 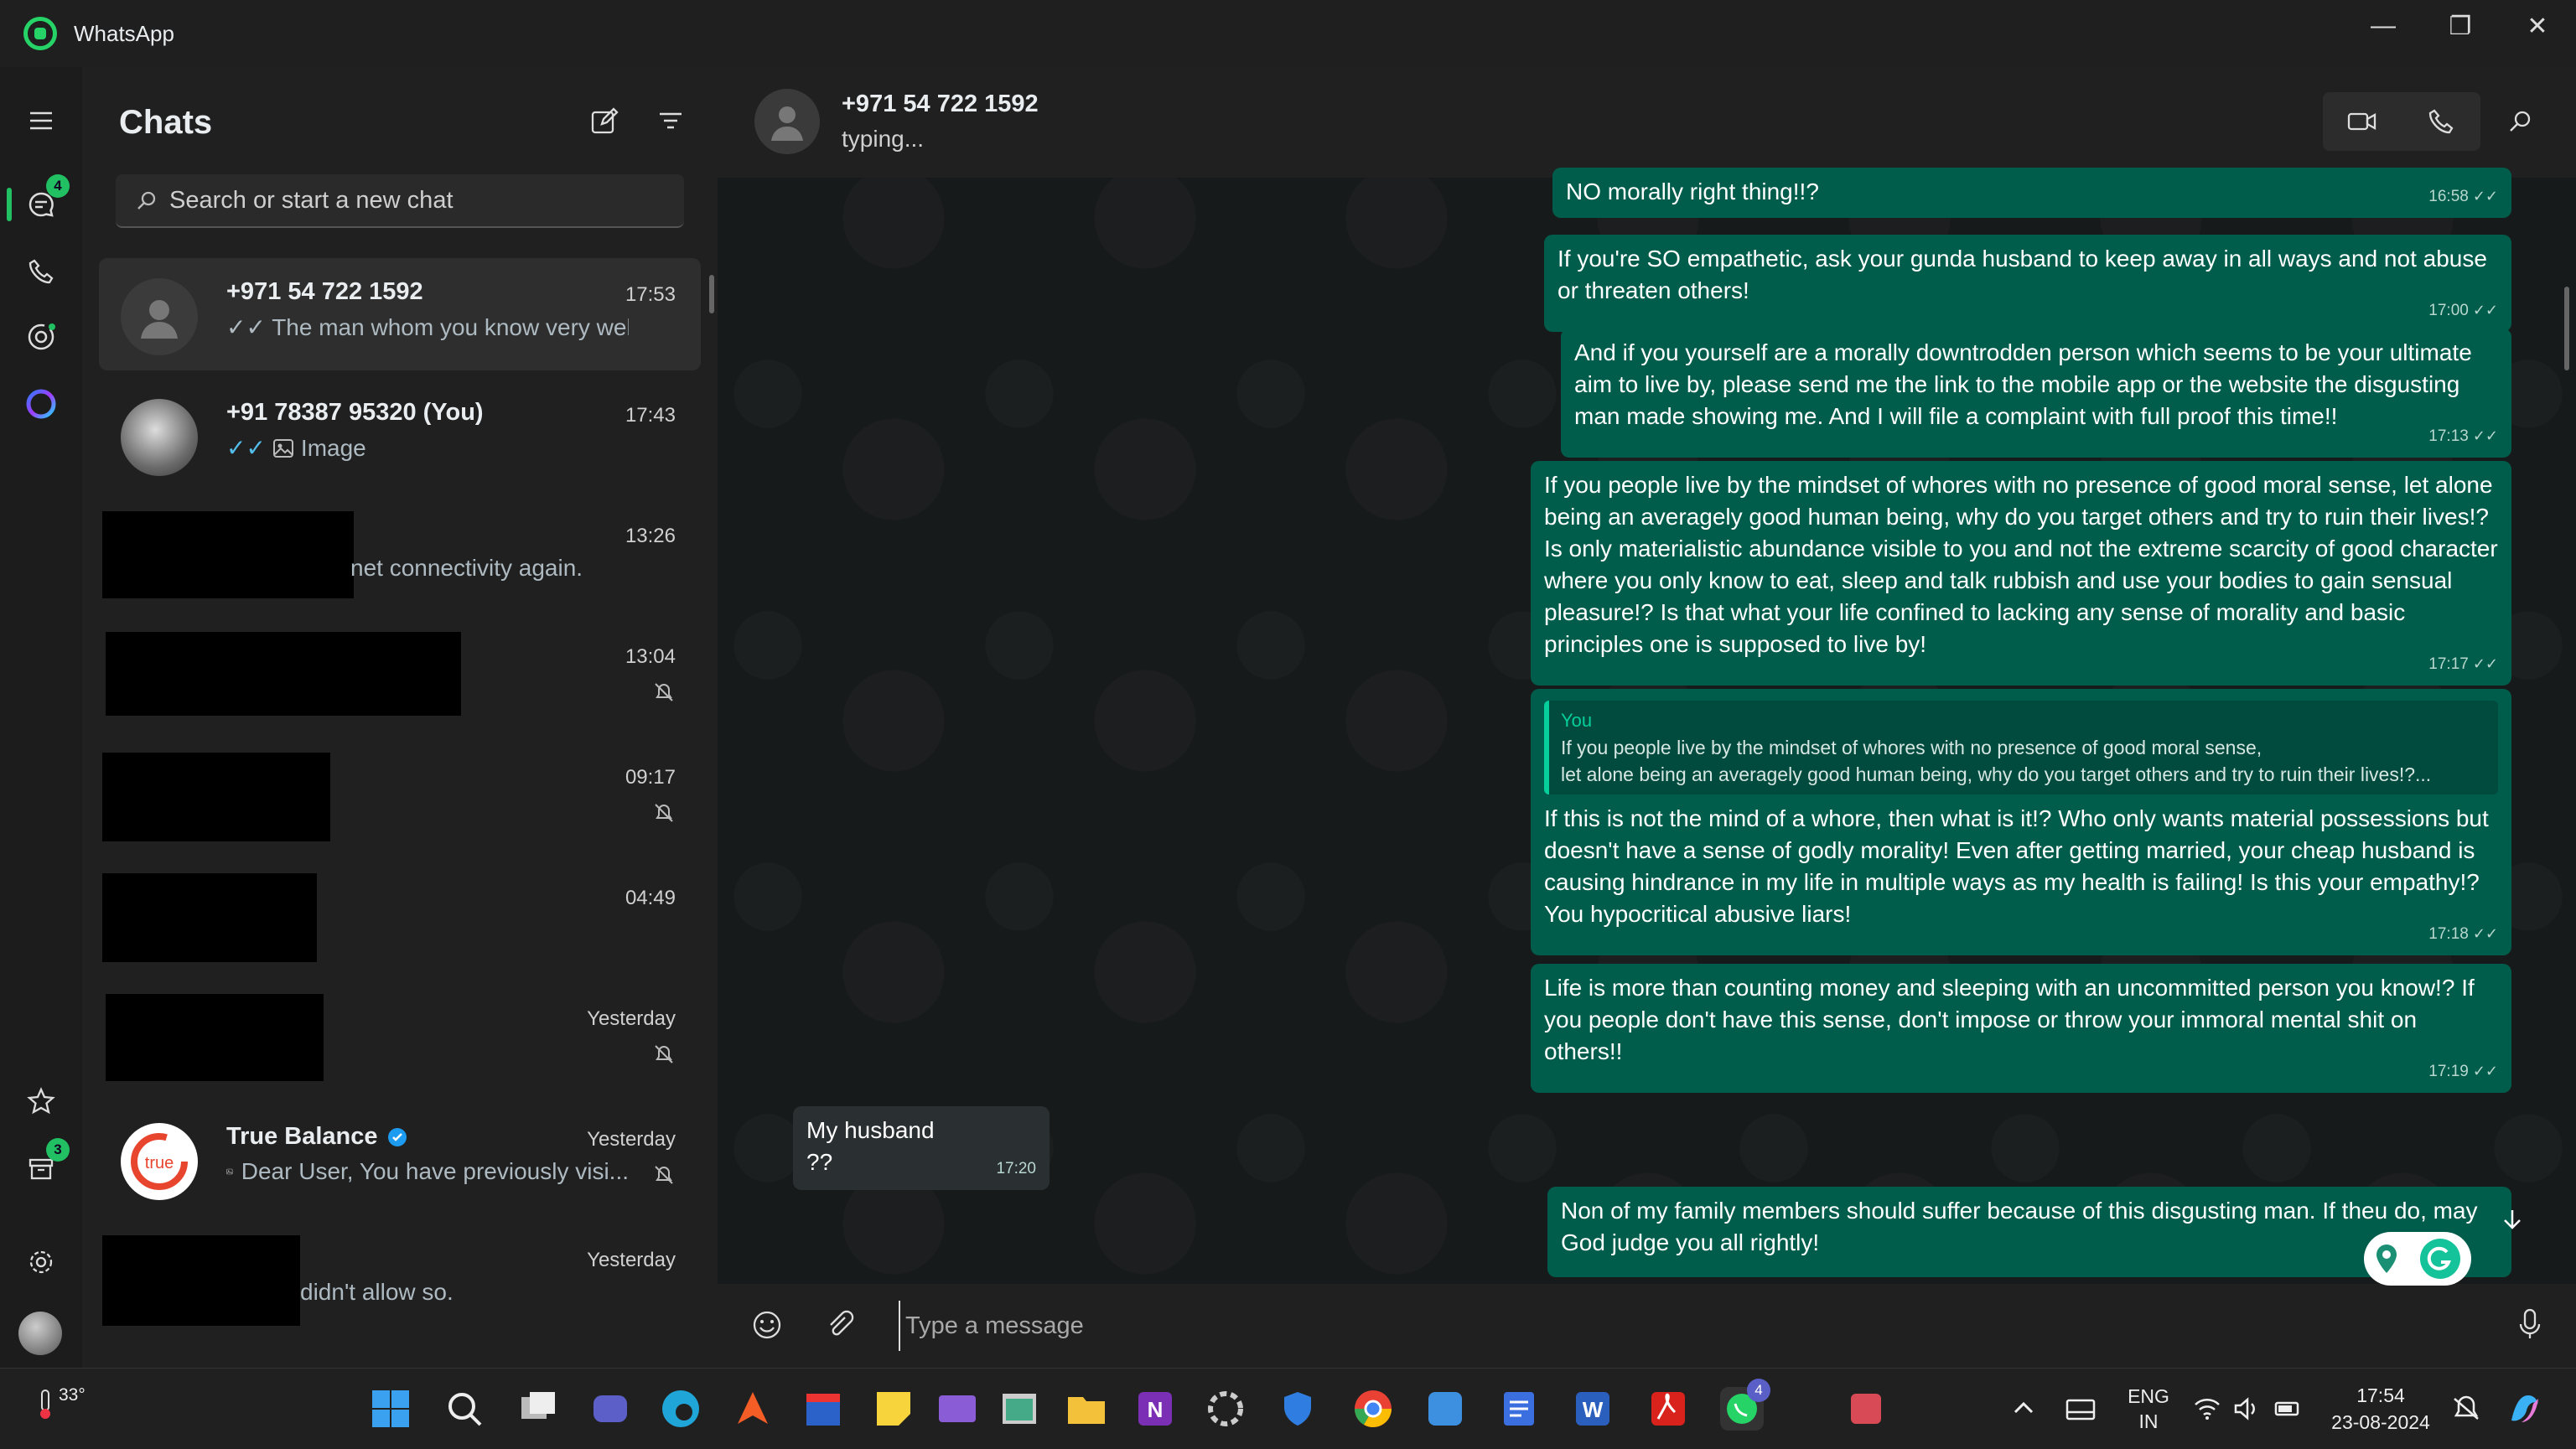 I want to click on calls-icon, so click(x=41, y=271).